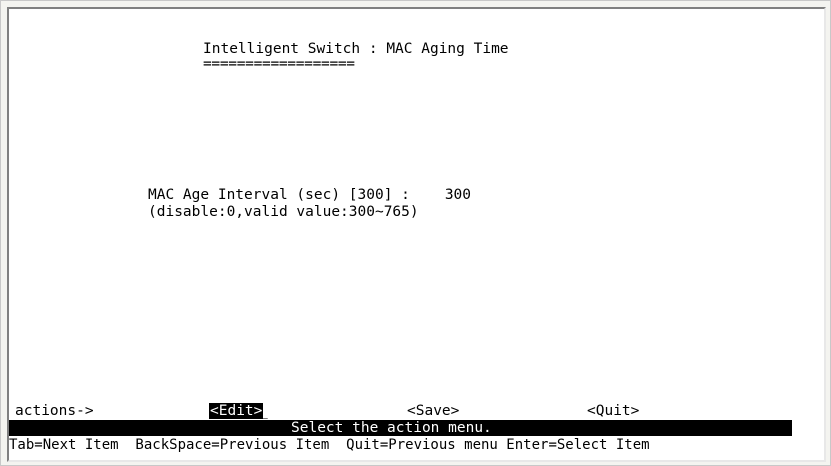 Image resolution: width=831 pixels, height=466 pixels. I want to click on status-message: Select the action menu., so click(391, 428).